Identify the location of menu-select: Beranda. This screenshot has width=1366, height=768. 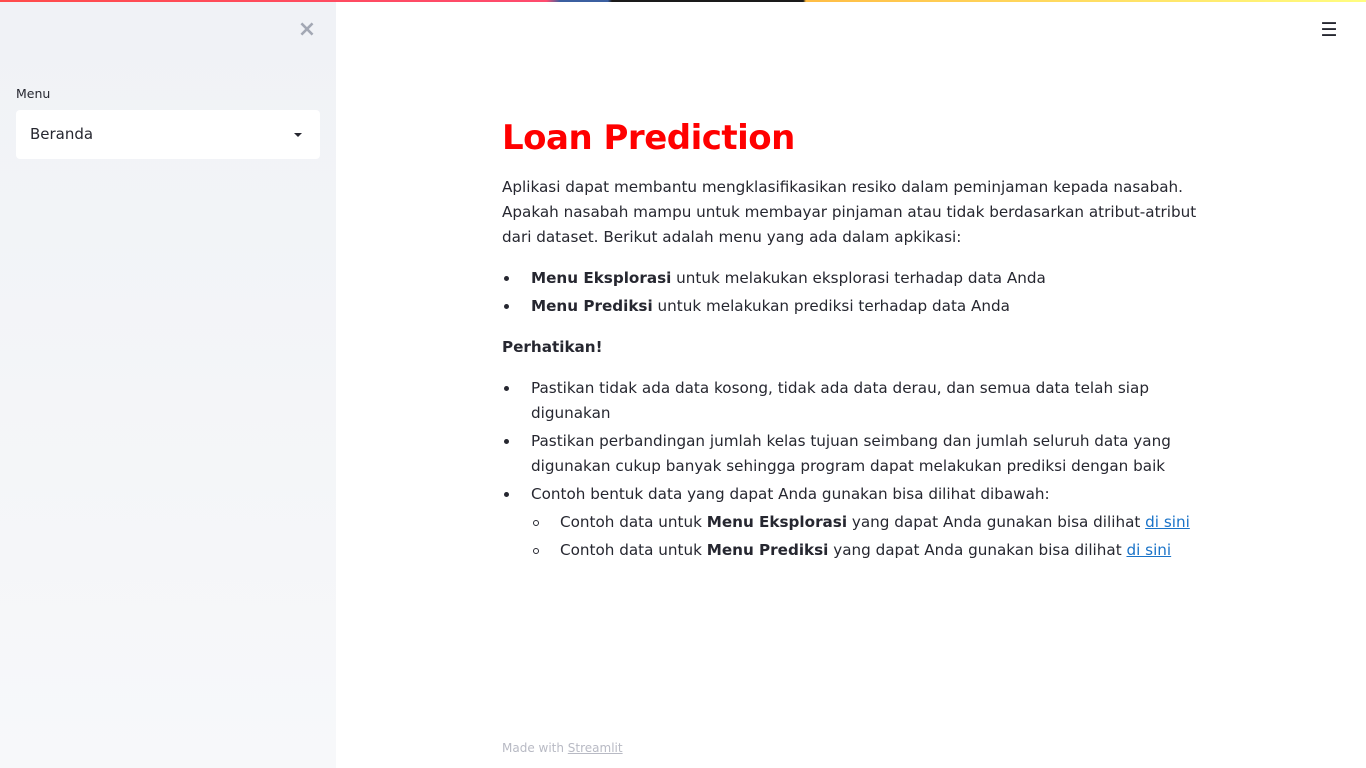
(168, 134).